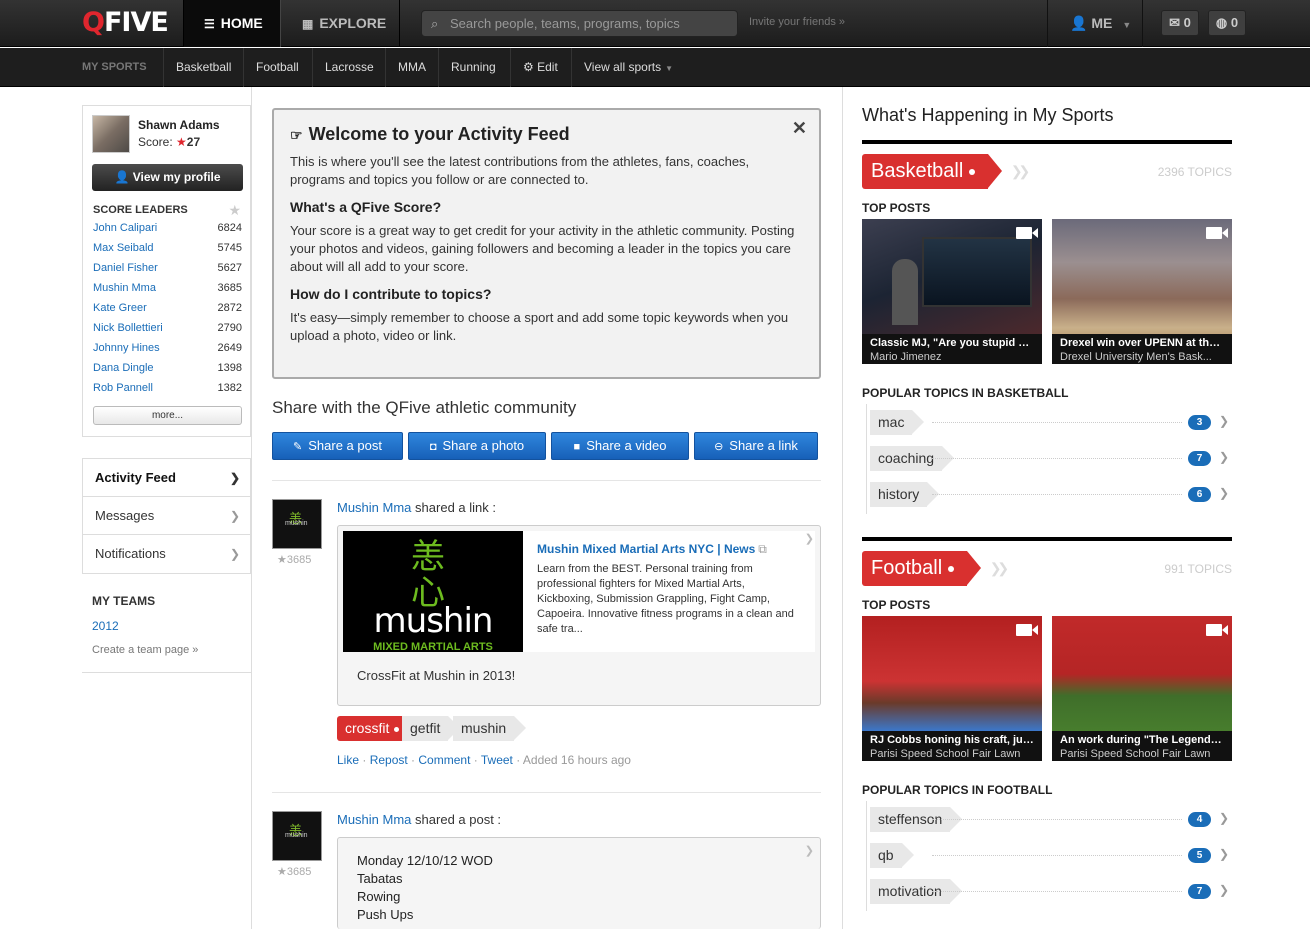 The height and width of the screenshot is (929, 1310). Describe the element at coordinates (271, 67) in the screenshot. I see `subnav-football: Football` at that location.